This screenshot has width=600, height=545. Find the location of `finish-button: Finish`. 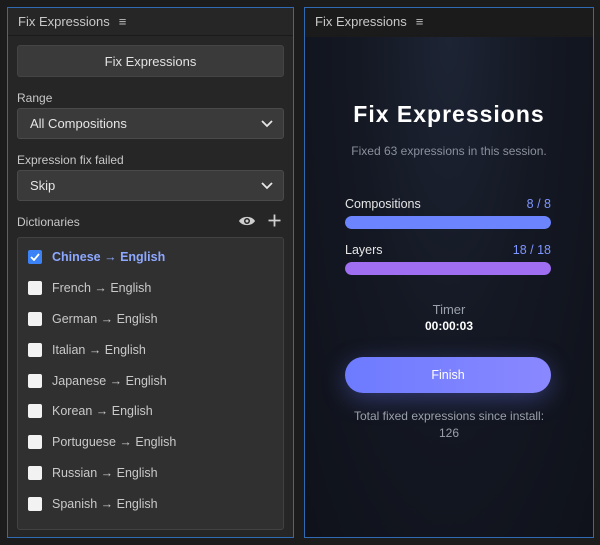

finish-button: Finish is located at coordinates (448, 375).